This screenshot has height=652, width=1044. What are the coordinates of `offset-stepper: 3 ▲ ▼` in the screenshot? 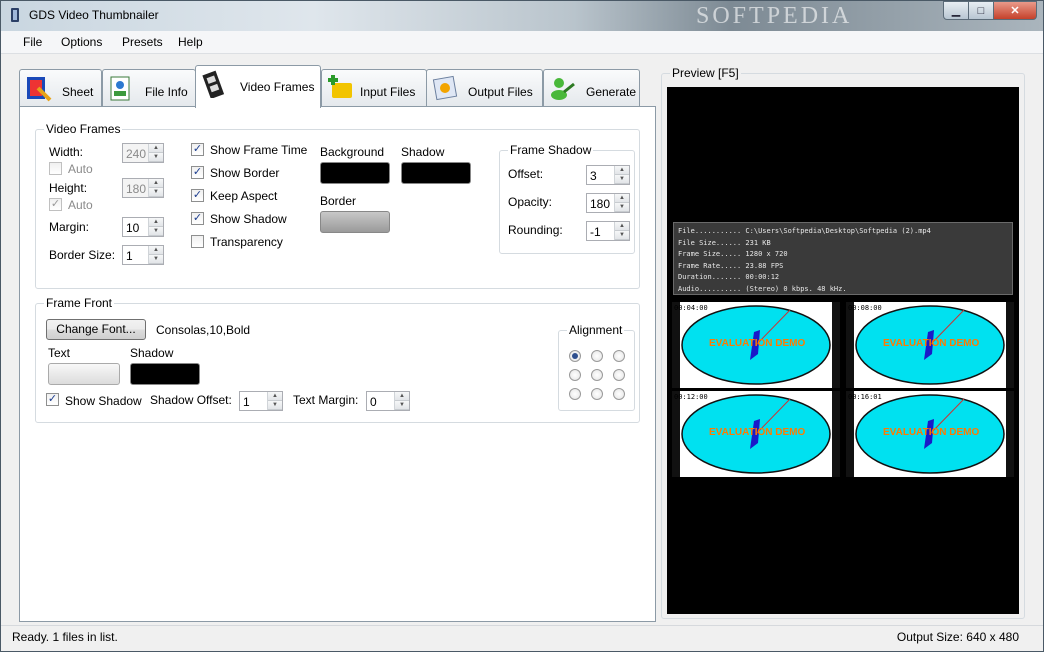 It's located at (608, 175).